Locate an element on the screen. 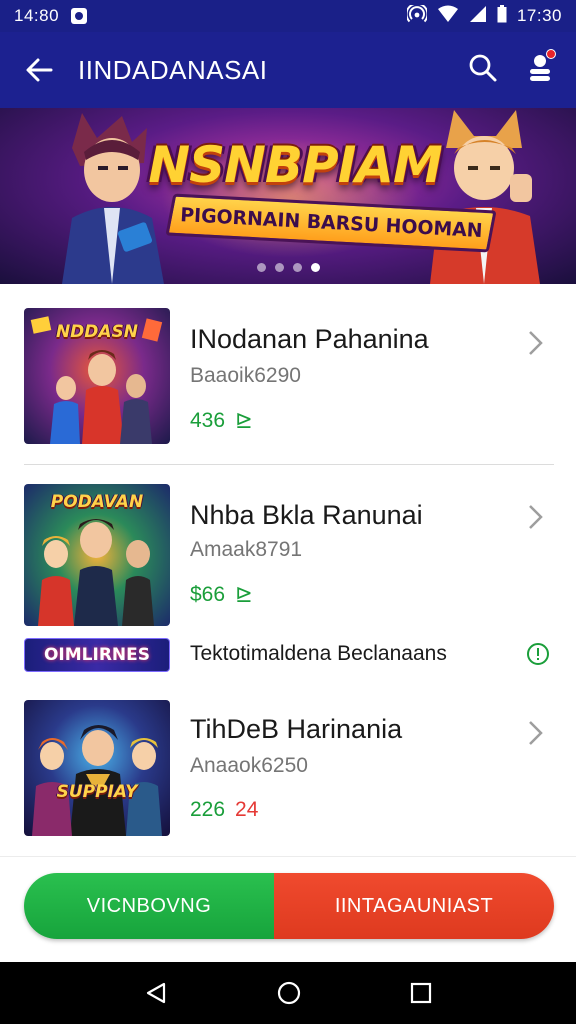 This screenshot has width=576, height=1024. system-nav-bar is located at coordinates (288, 993).